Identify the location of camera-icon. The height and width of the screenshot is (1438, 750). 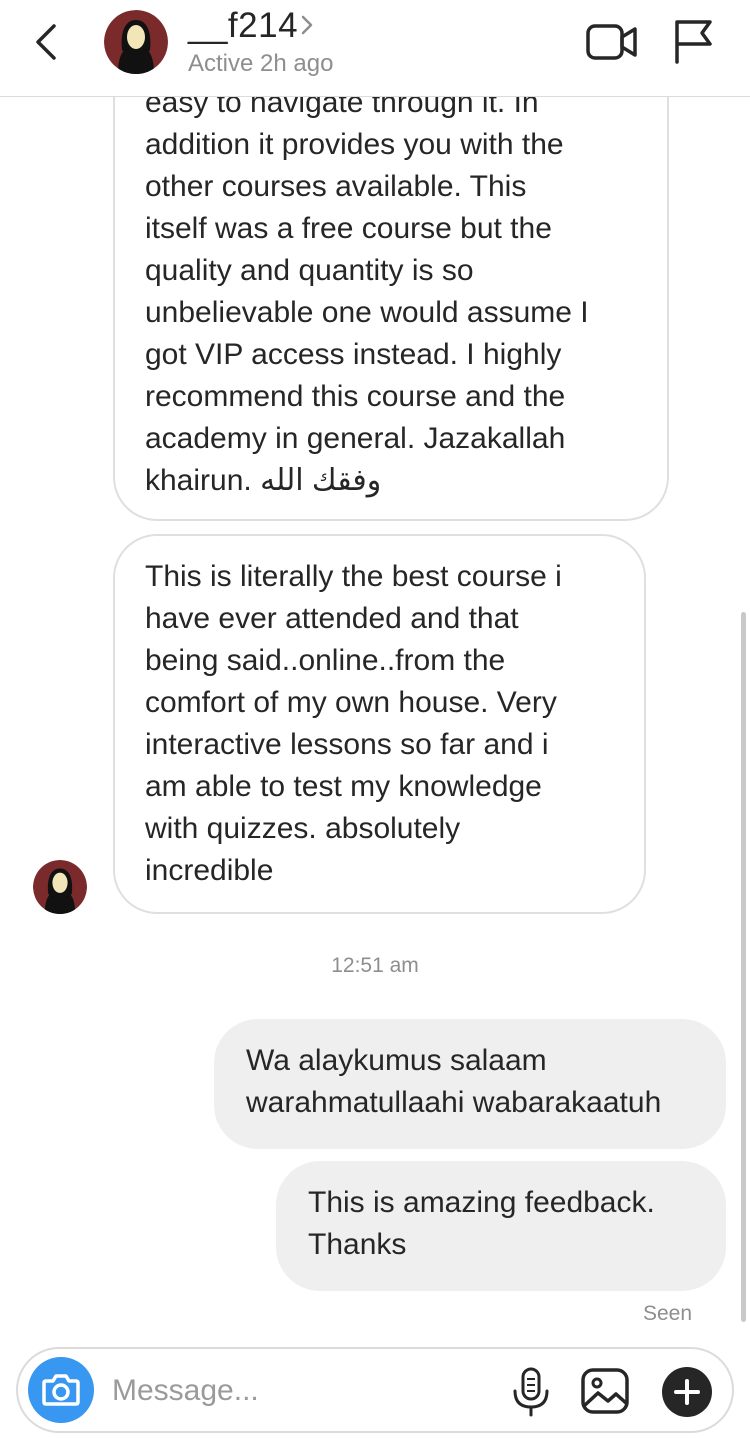
(61, 1390).